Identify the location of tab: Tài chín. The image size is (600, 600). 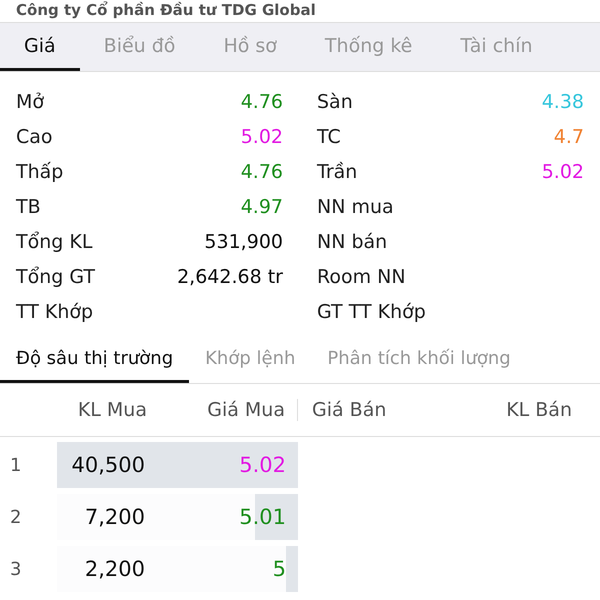
(496, 47).